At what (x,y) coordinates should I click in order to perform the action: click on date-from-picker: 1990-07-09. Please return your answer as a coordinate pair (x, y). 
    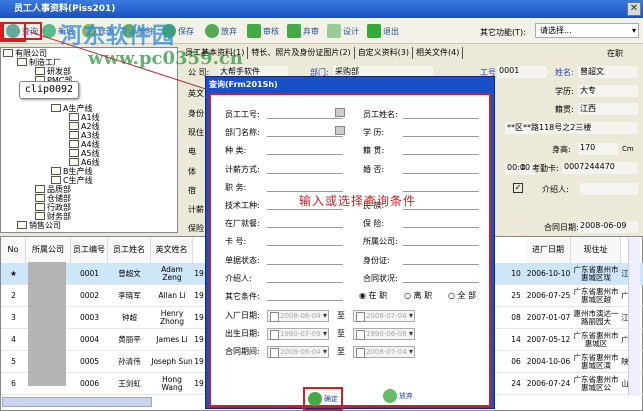
    Looking at the image, I should click on (298, 334).